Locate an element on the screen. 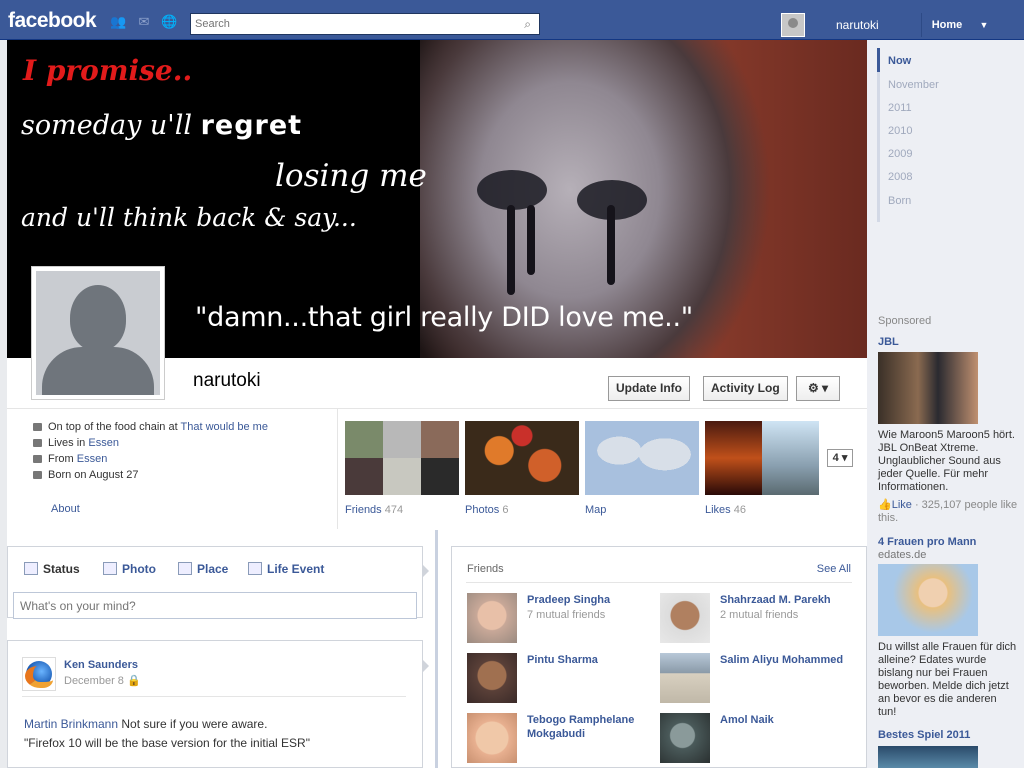 The height and width of the screenshot is (768, 1024). ad-spiel-title: Bestes Spiel 2011 is located at coordinates (924, 735).